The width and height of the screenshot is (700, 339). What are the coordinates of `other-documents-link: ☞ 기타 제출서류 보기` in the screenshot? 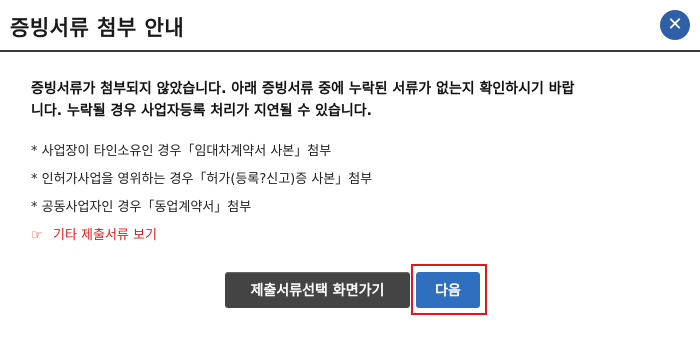 It's located at (351, 236).